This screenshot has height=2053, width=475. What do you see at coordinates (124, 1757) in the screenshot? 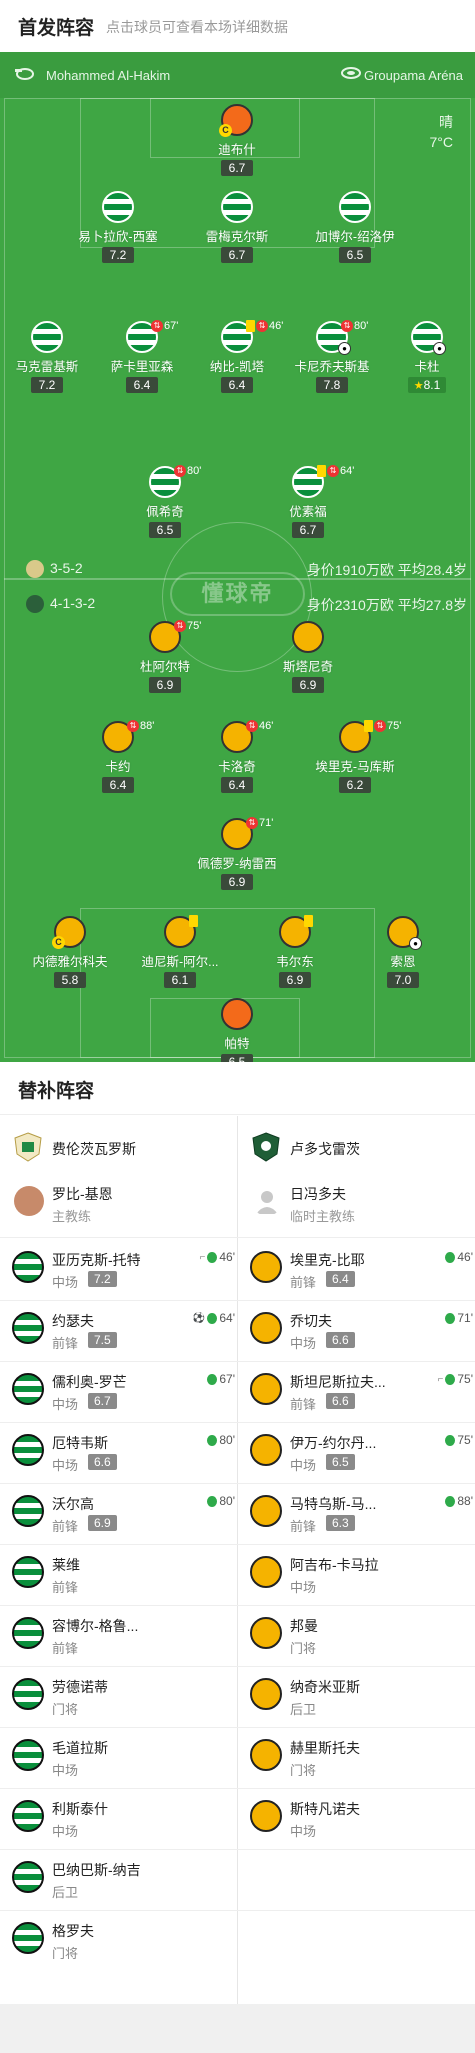
I see `home-sub-9: 毛道拉斯 中场` at bounding box center [124, 1757].